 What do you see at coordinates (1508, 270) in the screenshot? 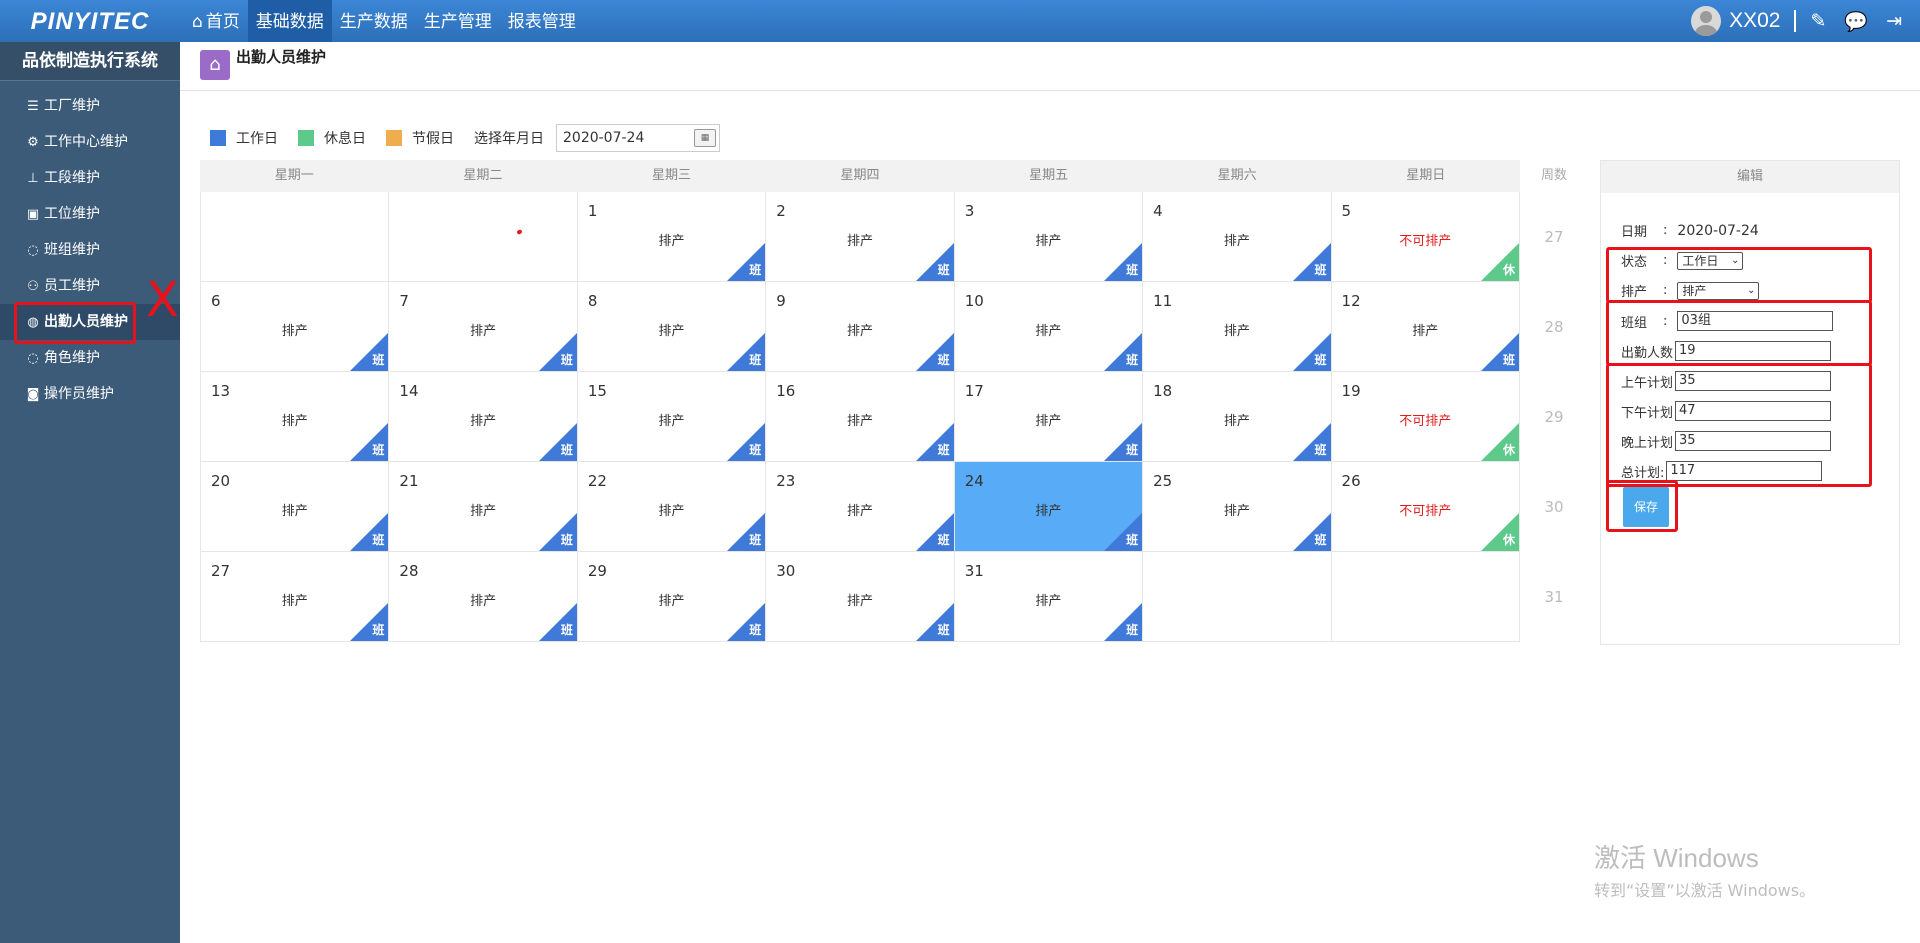
I see `day-type-tag: 休` at bounding box center [1508, 270].